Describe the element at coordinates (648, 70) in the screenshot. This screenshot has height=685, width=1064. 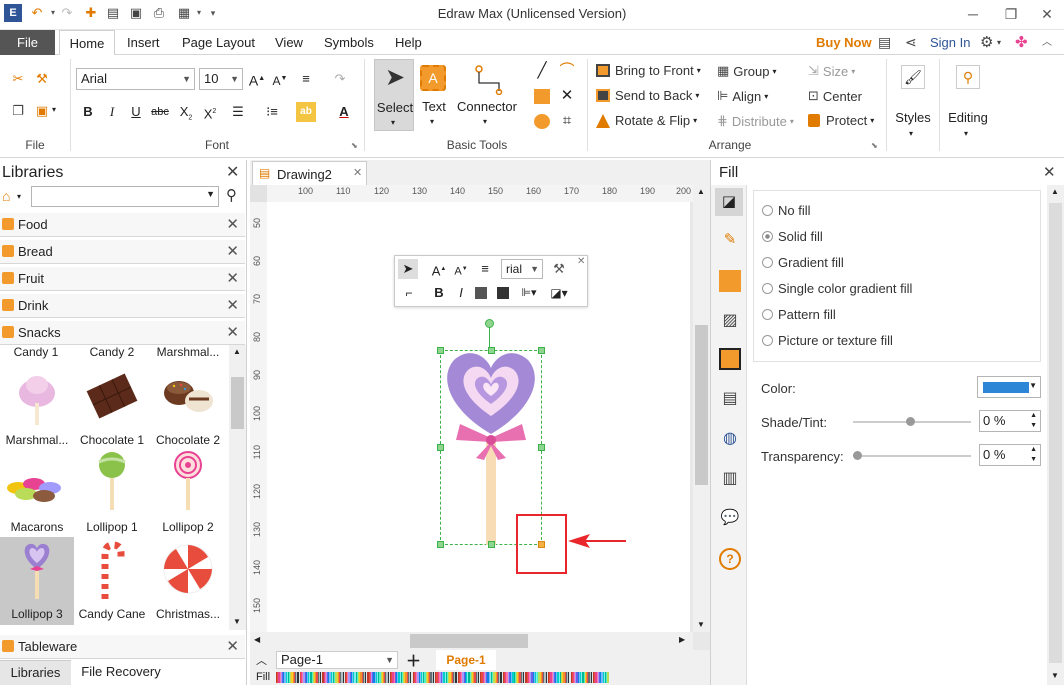
I see `bring-to-front-button: Bring to Front ▾` at that location.